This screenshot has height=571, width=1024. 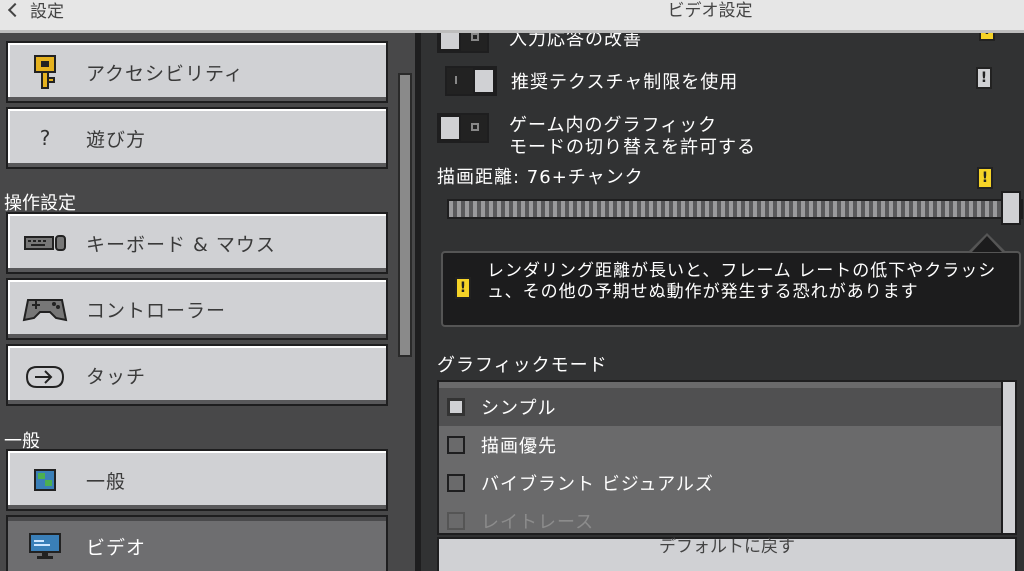 What do you see at coordinates (538, 522) in the screenshot?
I see `option-label: レイトレース` at bounding box center [538, 522].